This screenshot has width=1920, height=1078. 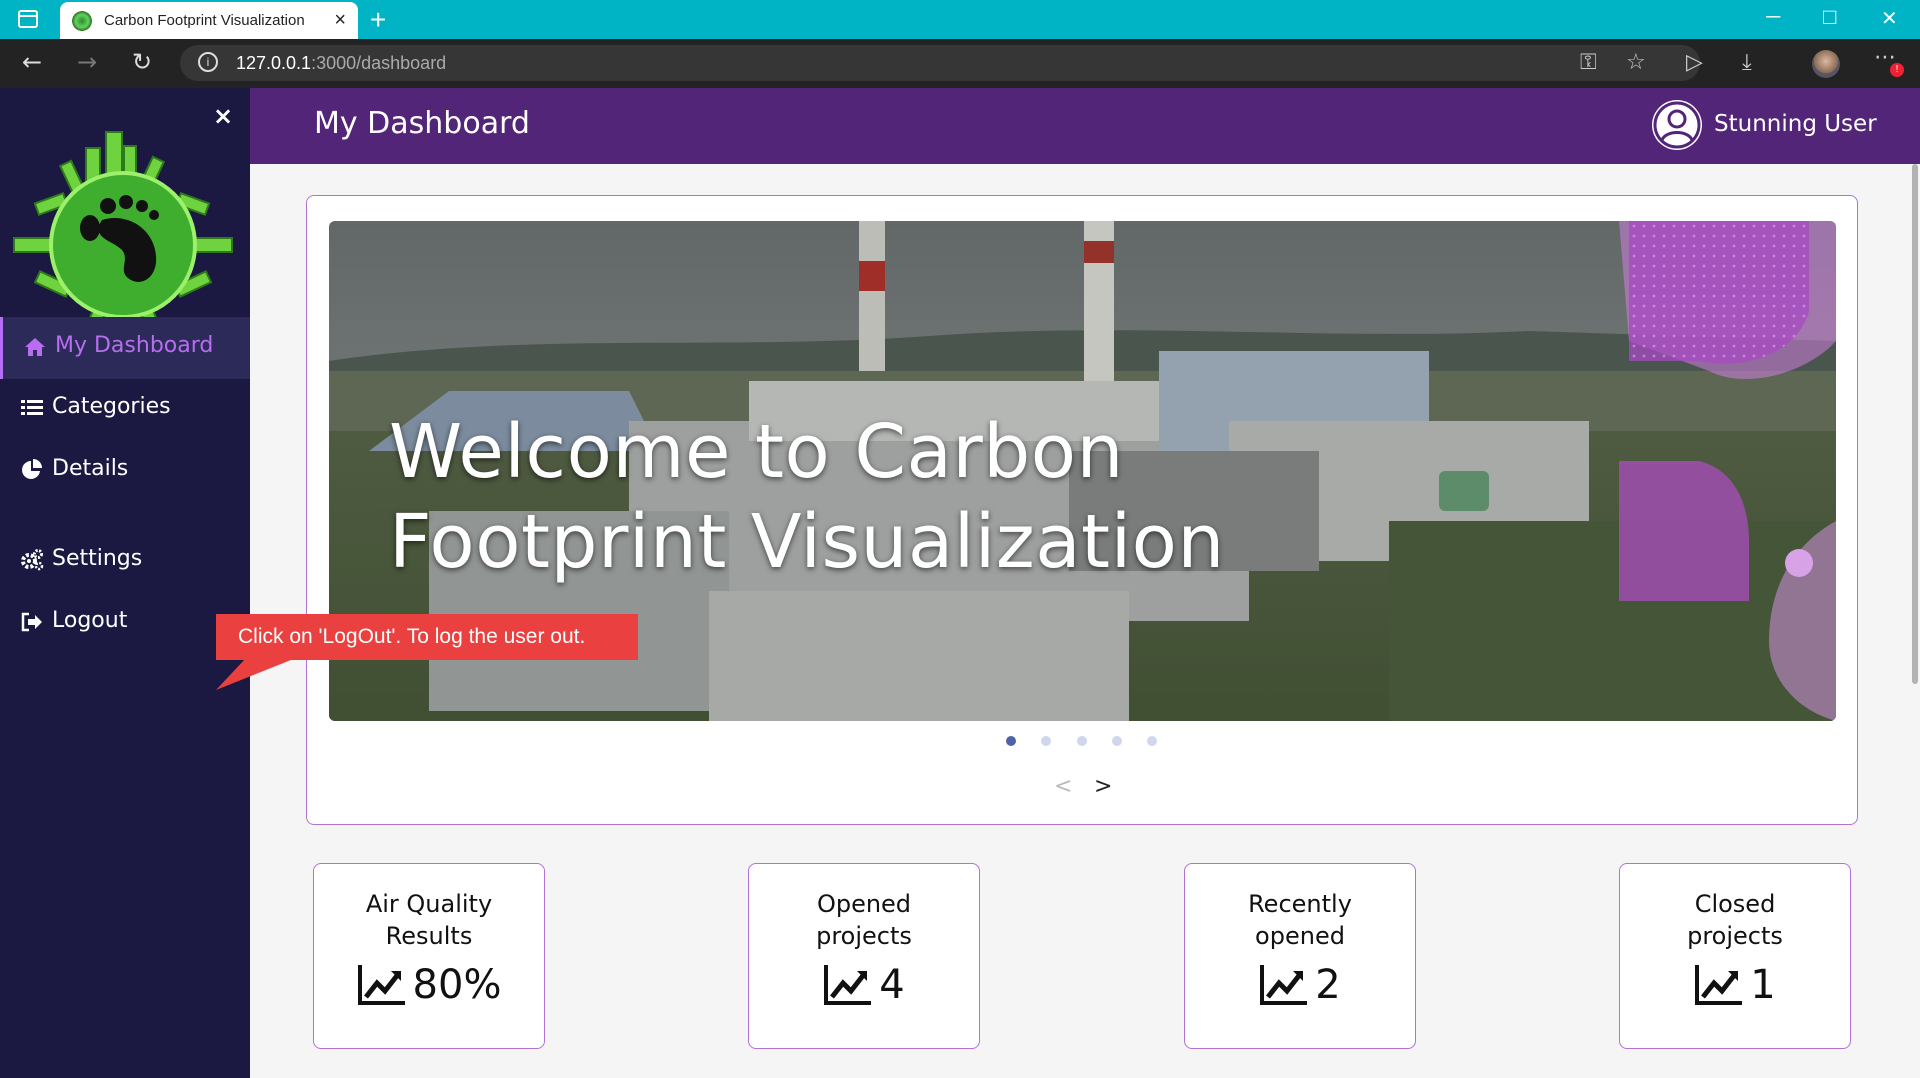 I want to click on user-circle-icon, so click(x=1677, y=125).